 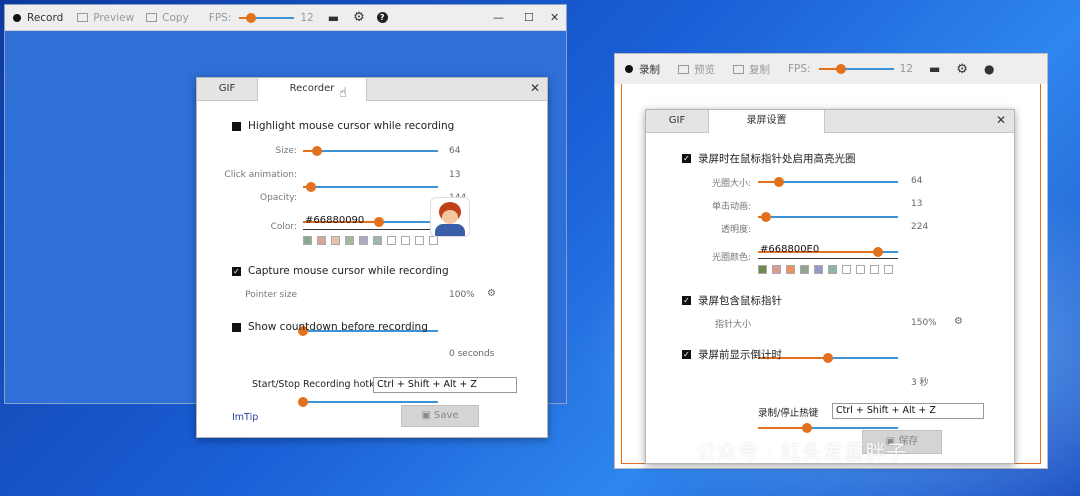 What do you see at coordinates (455, 151) in the screenshot?
I see `size-value: 64` at bounding box center [455, 151].